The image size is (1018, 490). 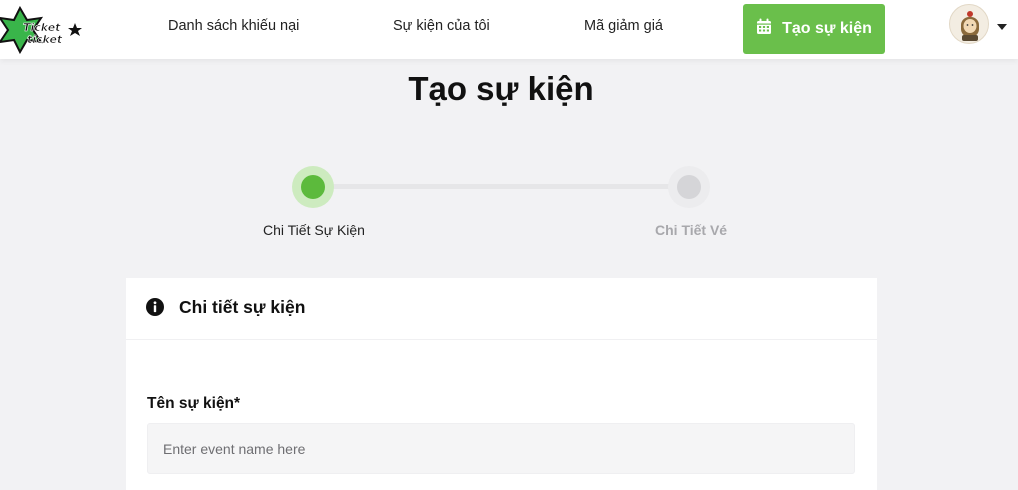 I want to click on chevron-down-icon, so click(x=1002, y=27).